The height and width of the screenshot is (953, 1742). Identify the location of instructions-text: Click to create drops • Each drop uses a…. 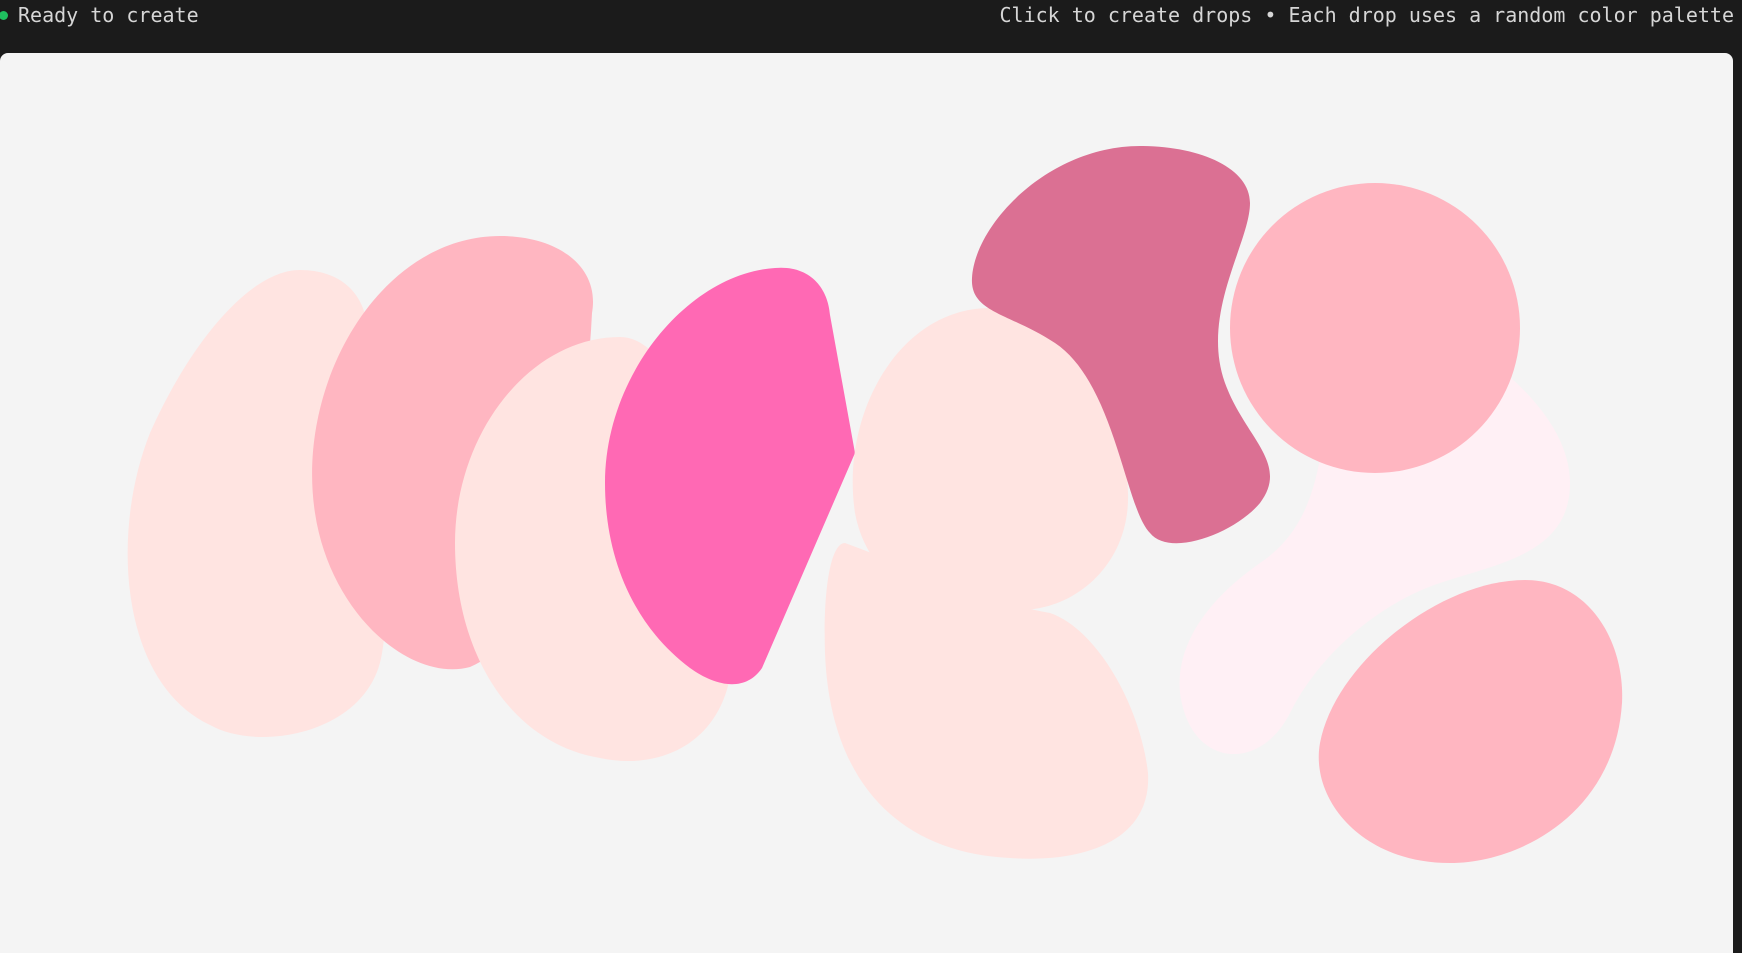
(1366, 15).